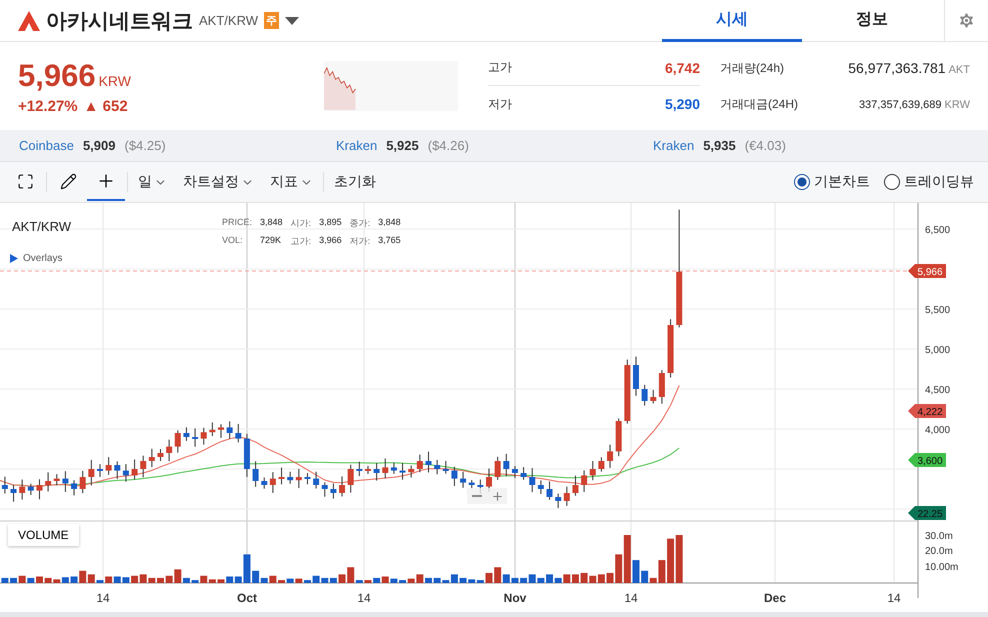 This screenshot has width=988, height=617. Describe the element at coordinates (927, 460) in the screenshot. I see `price-tag: 3,600` at that location.